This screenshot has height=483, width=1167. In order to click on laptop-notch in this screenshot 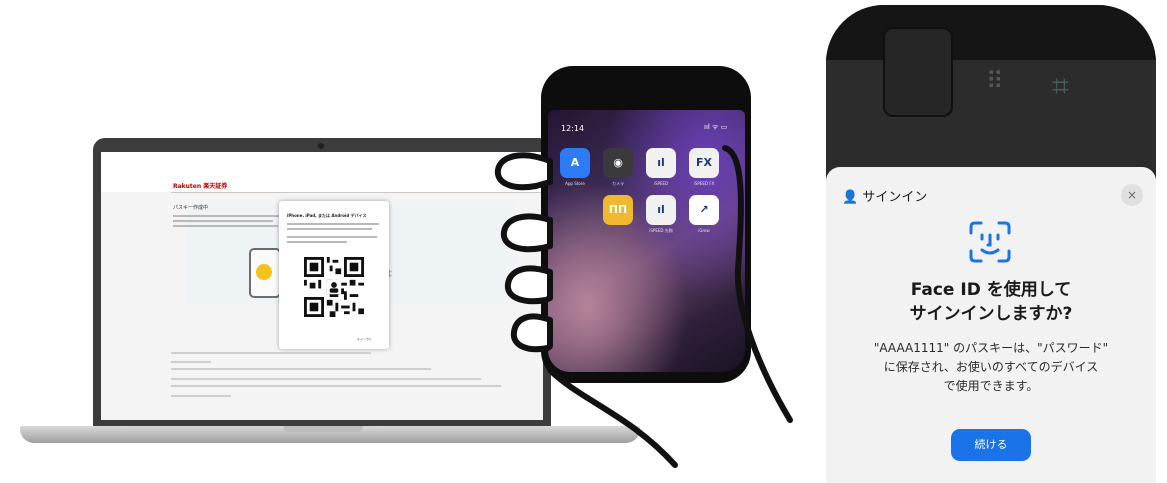, I will do `click(323, 429)`.